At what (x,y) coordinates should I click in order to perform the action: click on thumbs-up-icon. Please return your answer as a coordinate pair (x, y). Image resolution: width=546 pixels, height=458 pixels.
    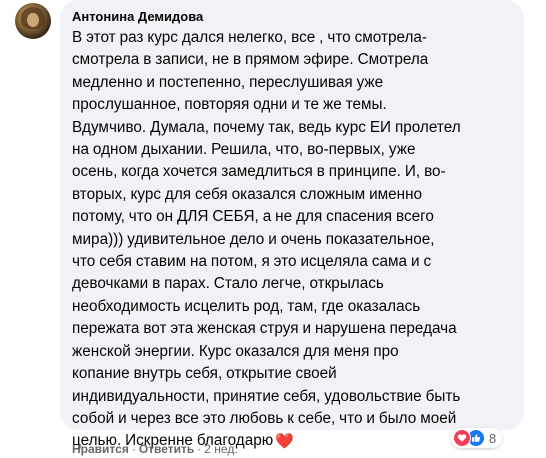
    Looking at the image, I should click on (476, 438).